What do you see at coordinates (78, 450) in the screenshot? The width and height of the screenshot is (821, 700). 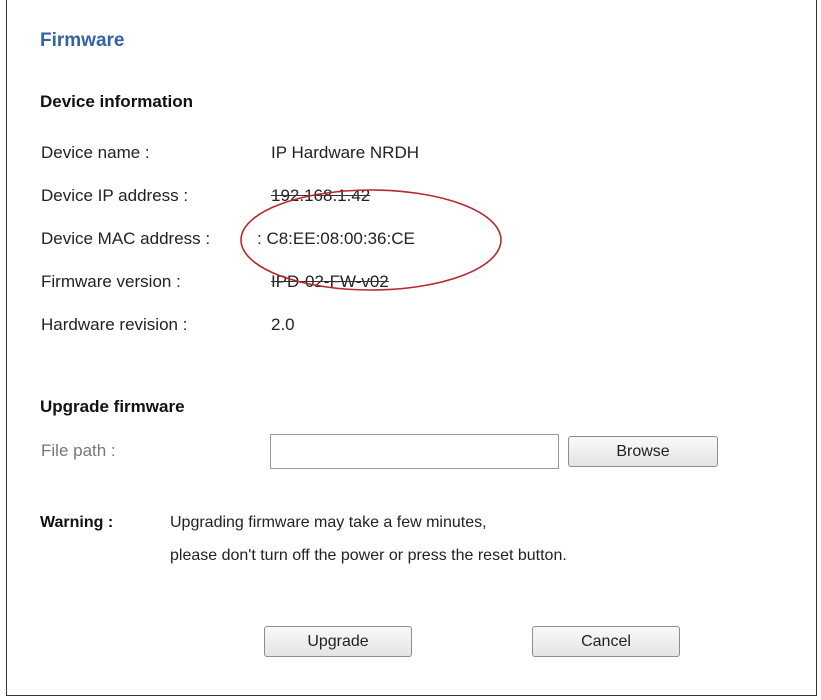 I see `file-path-label: File path :` at bounding box center [78, 450].